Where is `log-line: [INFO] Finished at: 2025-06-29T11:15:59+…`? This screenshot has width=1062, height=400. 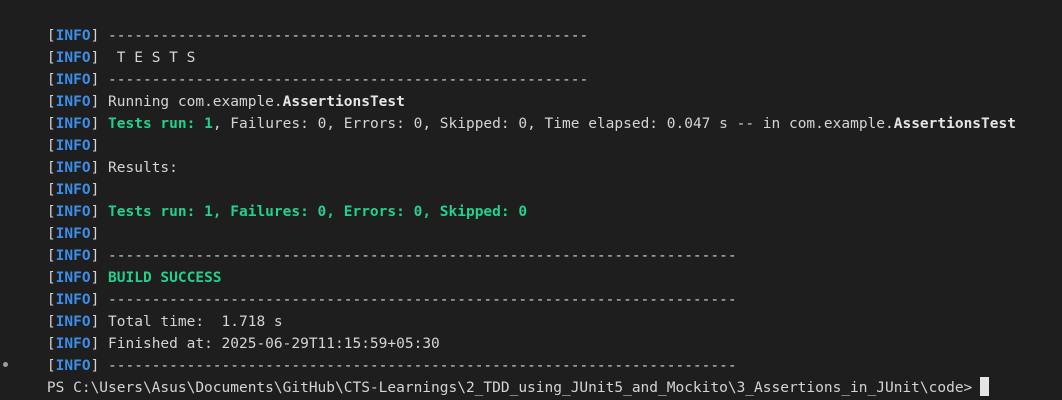
log-line: [INFO] Finished at: 2025-06-29T11:15:59+… is located at coordinates (226, 331).